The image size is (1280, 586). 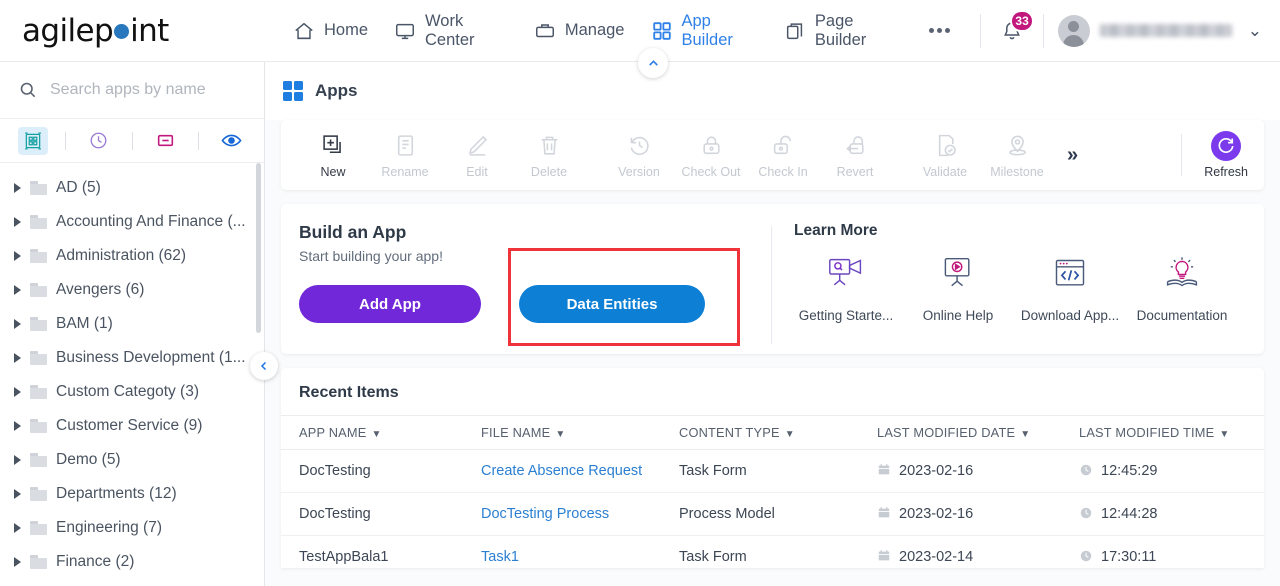 I want to click on tree-item: Departments (12), so click(x=132, y=494).